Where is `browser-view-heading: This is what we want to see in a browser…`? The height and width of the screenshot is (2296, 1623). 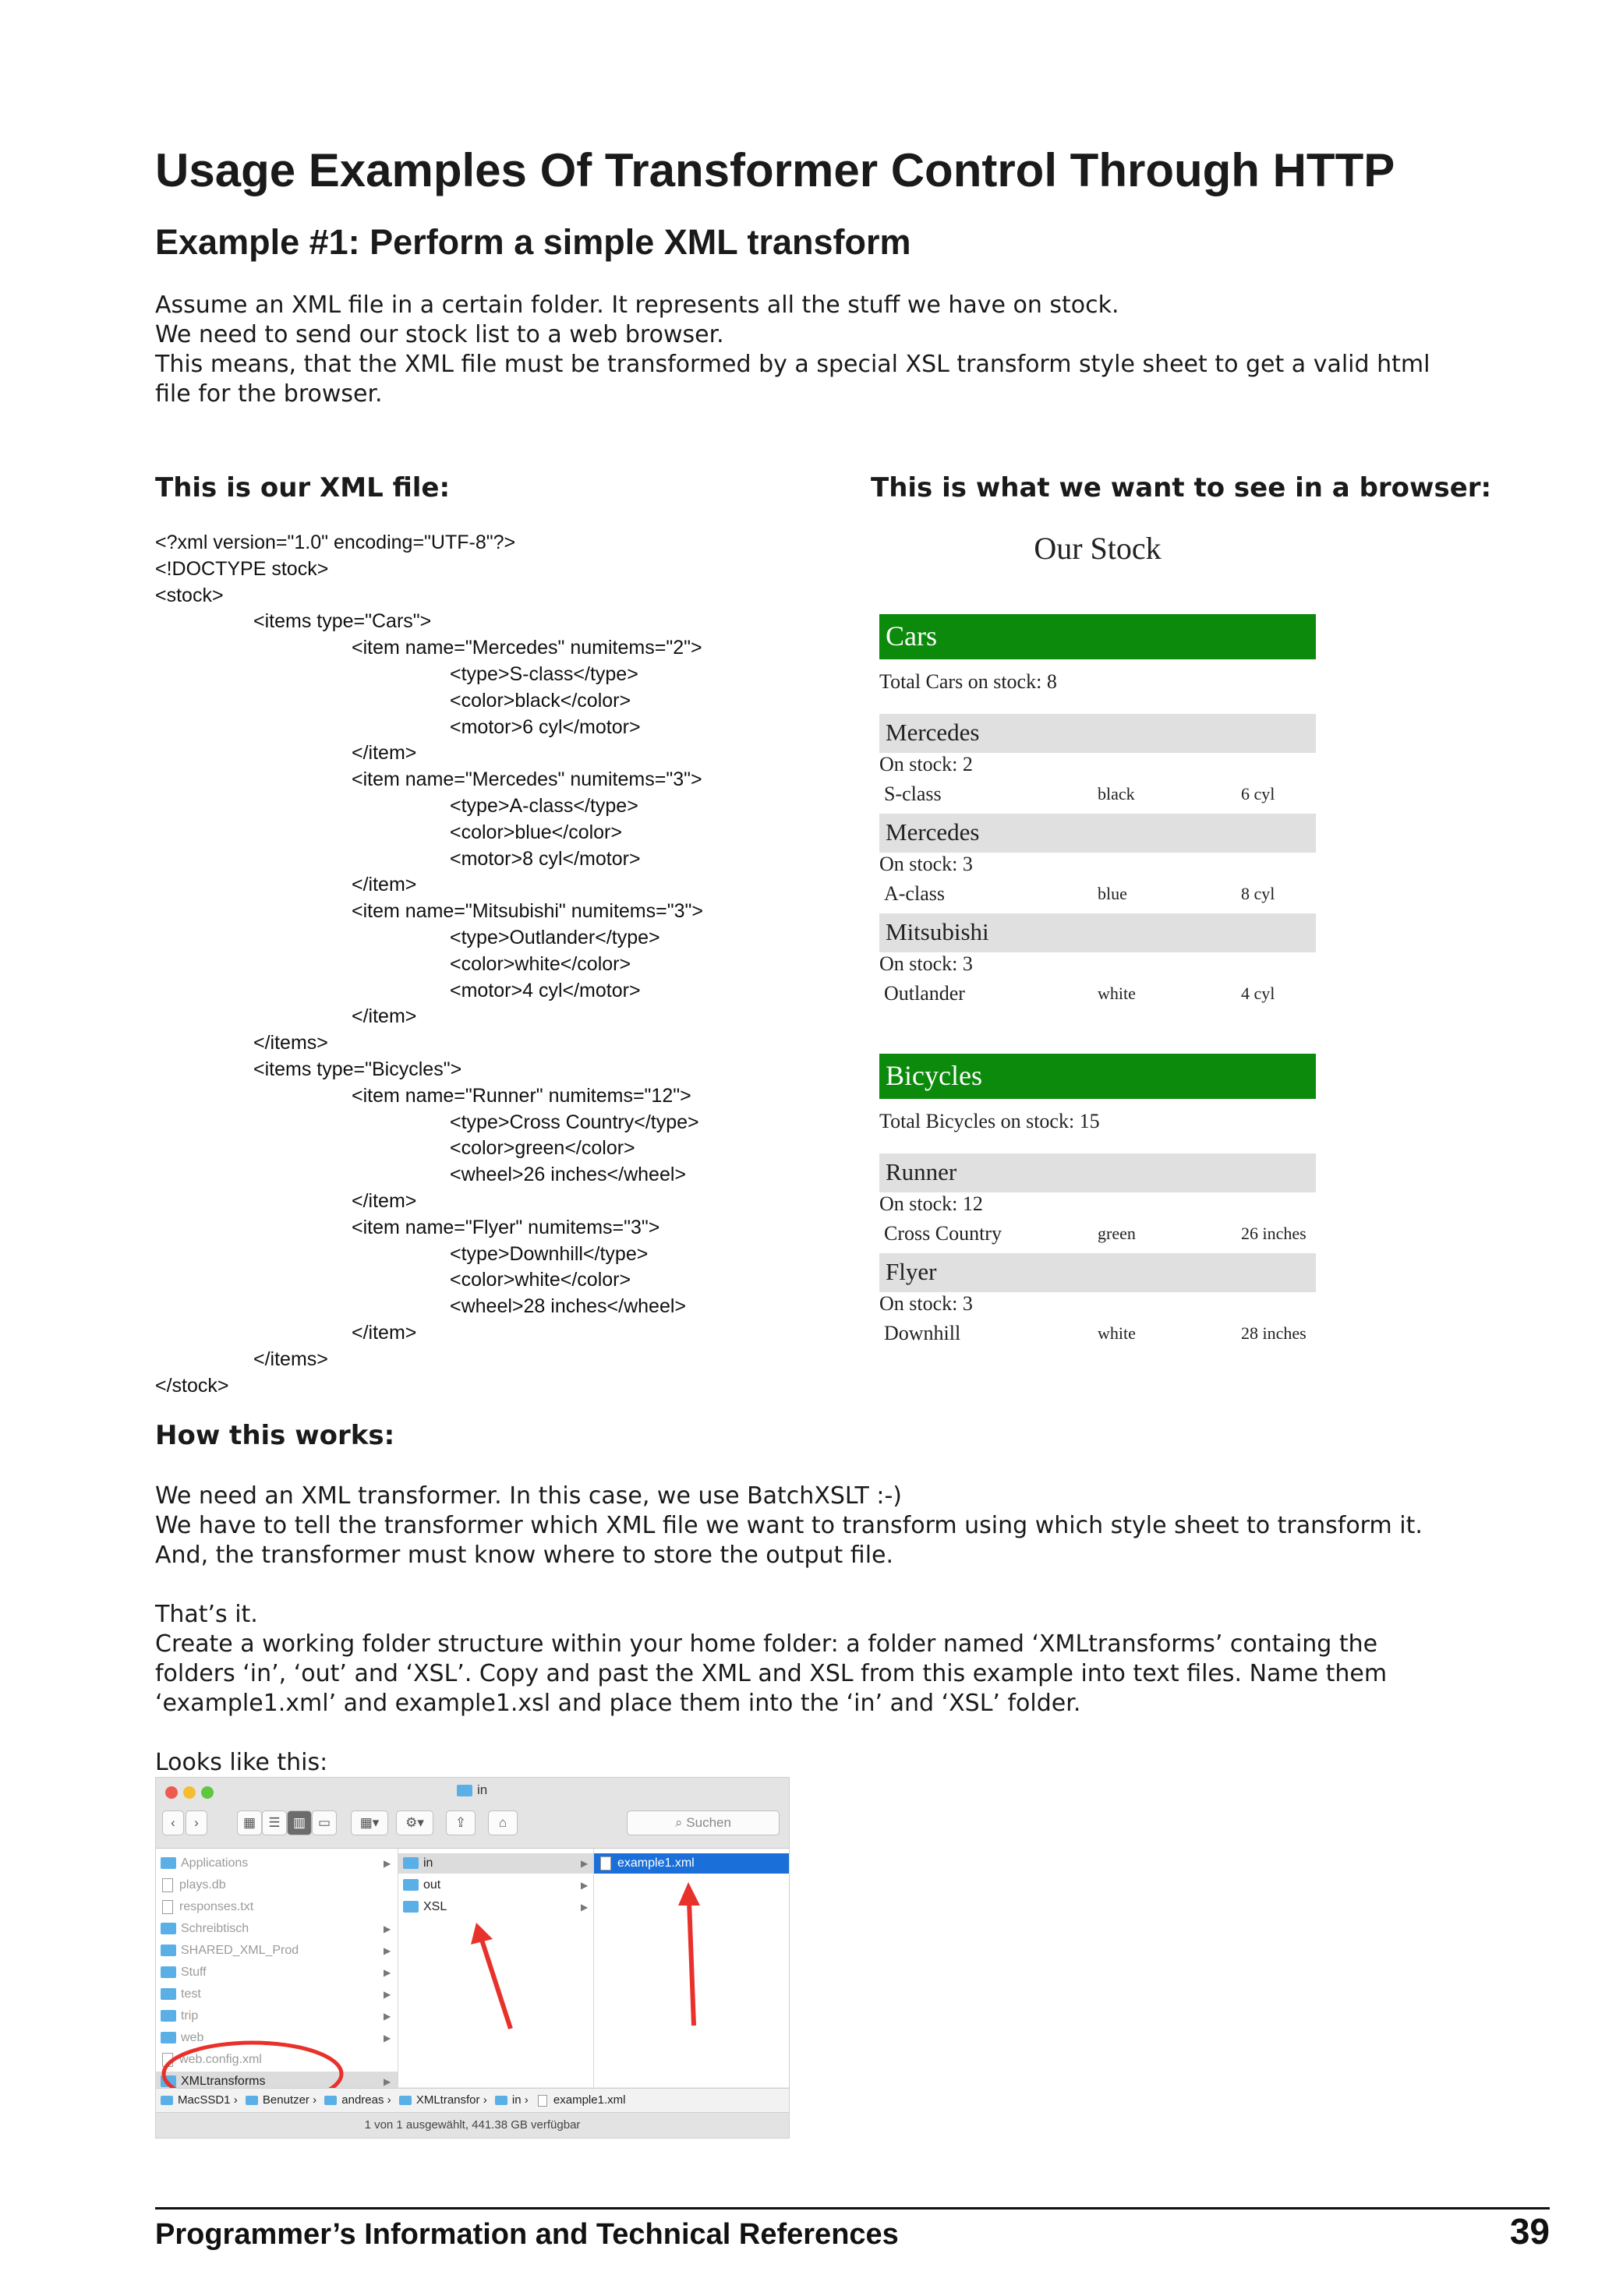
browser-view-heading: This is what we want to see in a browser… is located at coordinates (1181, 487).